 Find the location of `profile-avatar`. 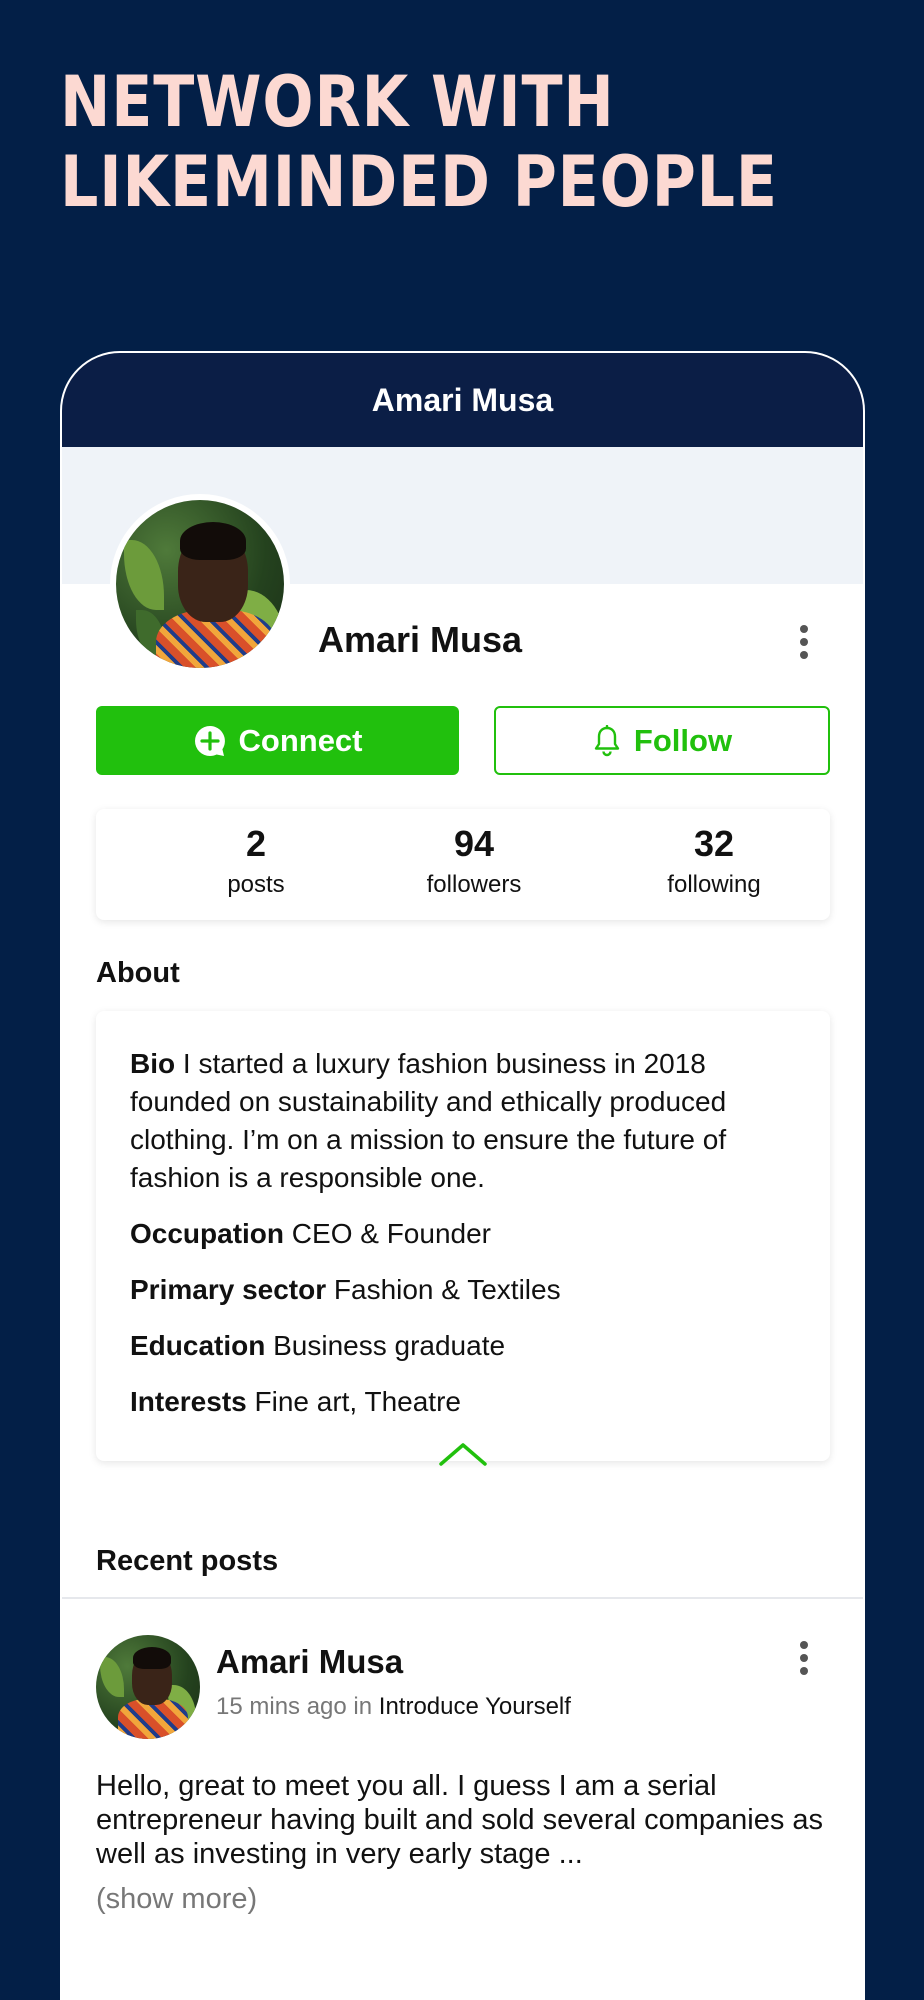

profile-avatar is located at coordinates (200, 584).